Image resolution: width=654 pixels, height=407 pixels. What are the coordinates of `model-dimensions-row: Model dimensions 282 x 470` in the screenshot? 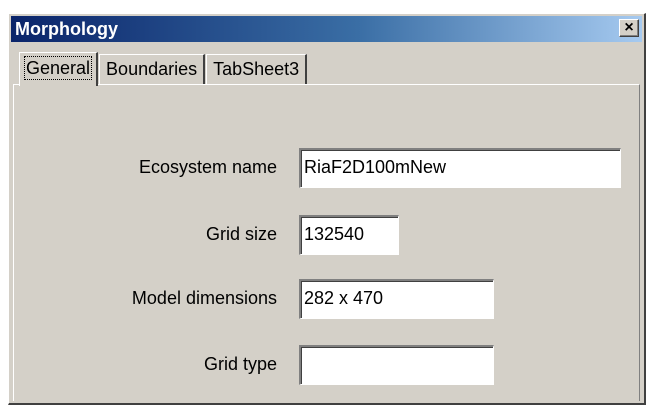 It's located at (326, 299).